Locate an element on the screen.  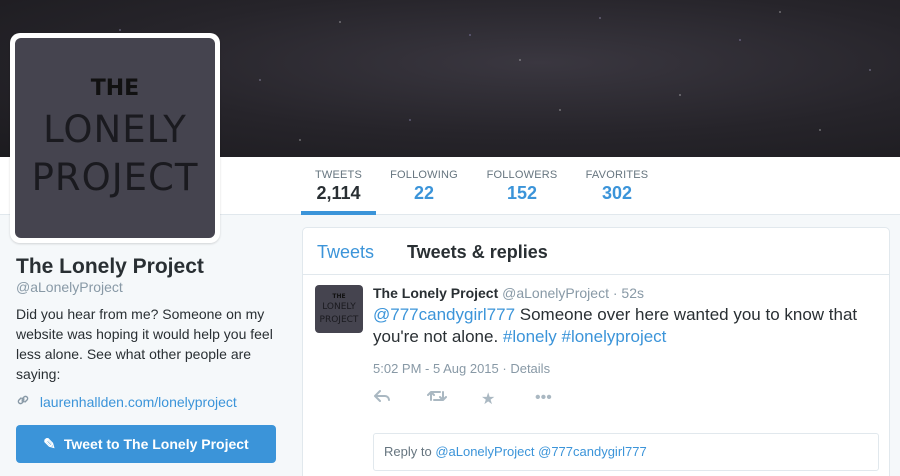
reply-icon is located at coordinates (400, 399).